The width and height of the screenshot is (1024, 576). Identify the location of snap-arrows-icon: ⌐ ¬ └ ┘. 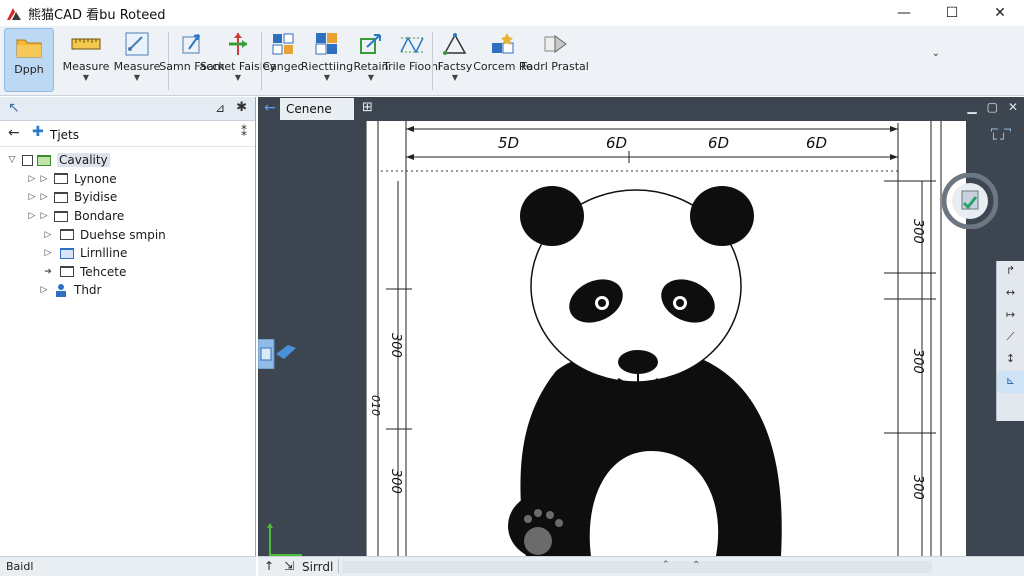
(1001, 134).